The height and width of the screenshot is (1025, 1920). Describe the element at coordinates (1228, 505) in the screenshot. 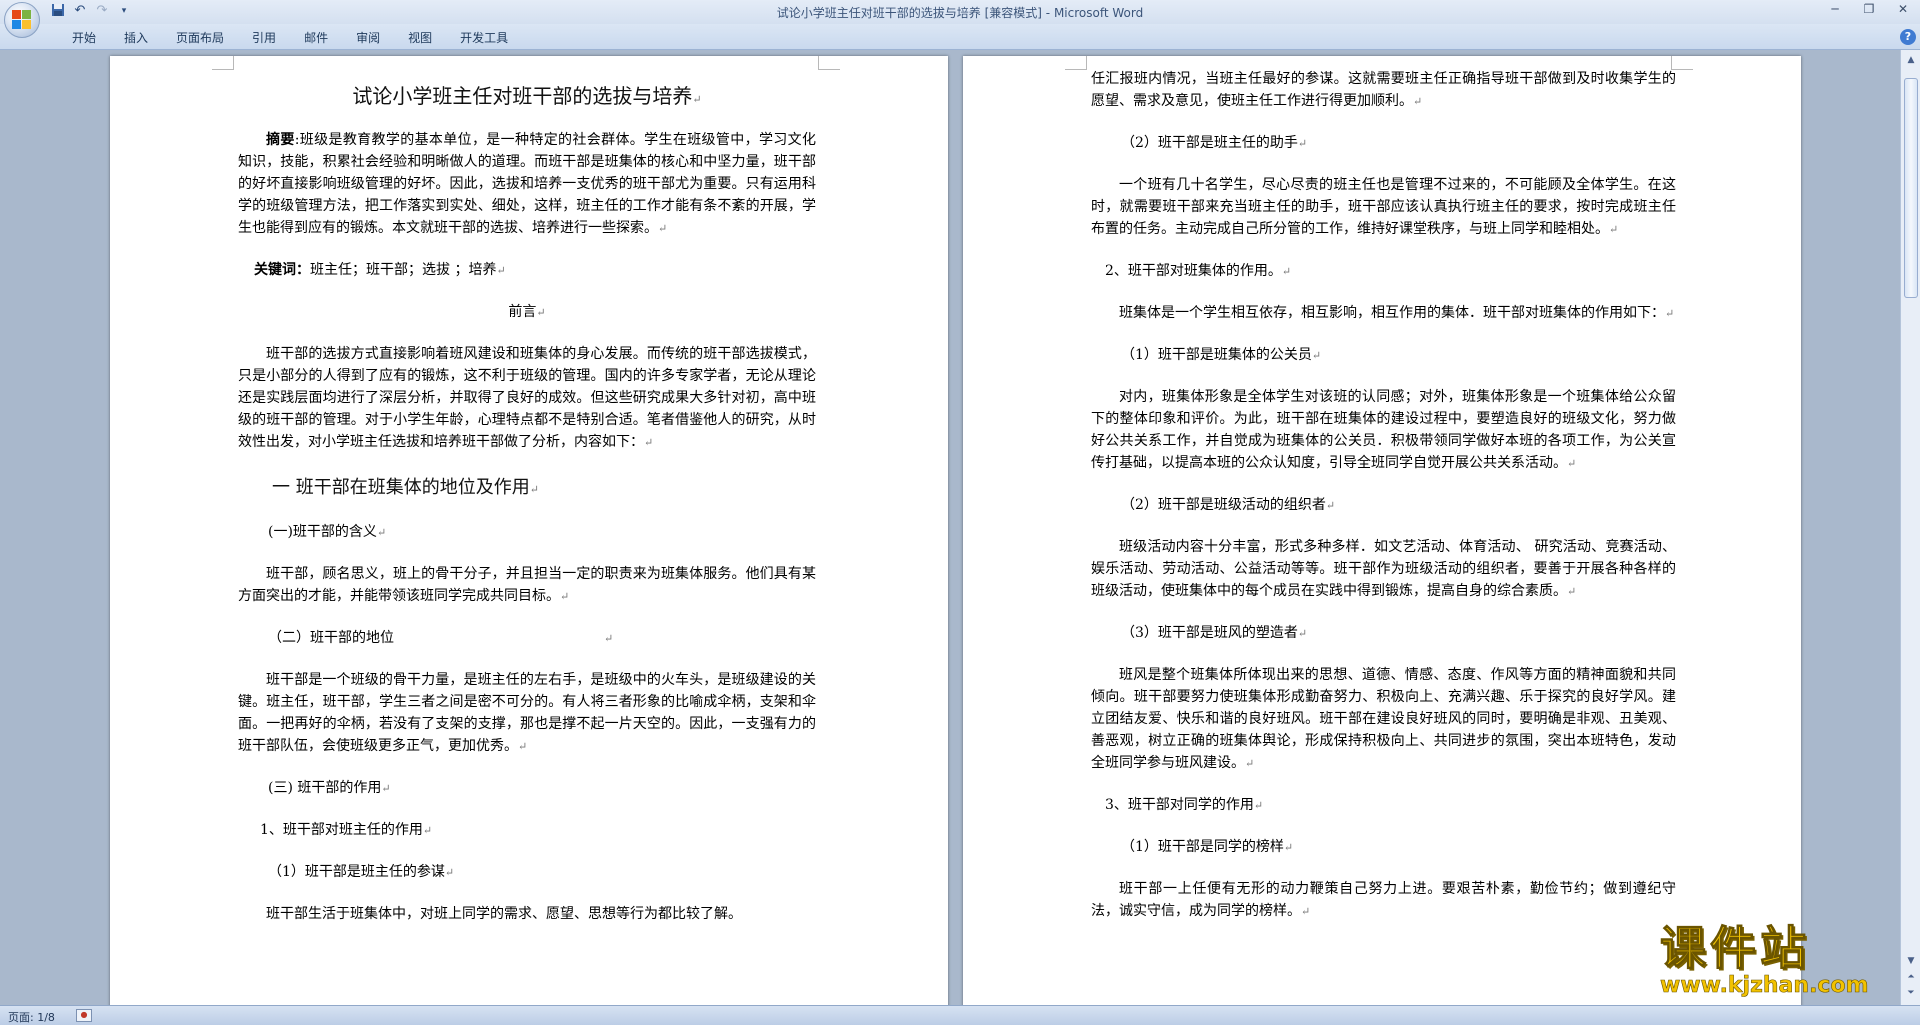

I see `item-heading: （2）班干部是班级活动的组织者↵` at that location.